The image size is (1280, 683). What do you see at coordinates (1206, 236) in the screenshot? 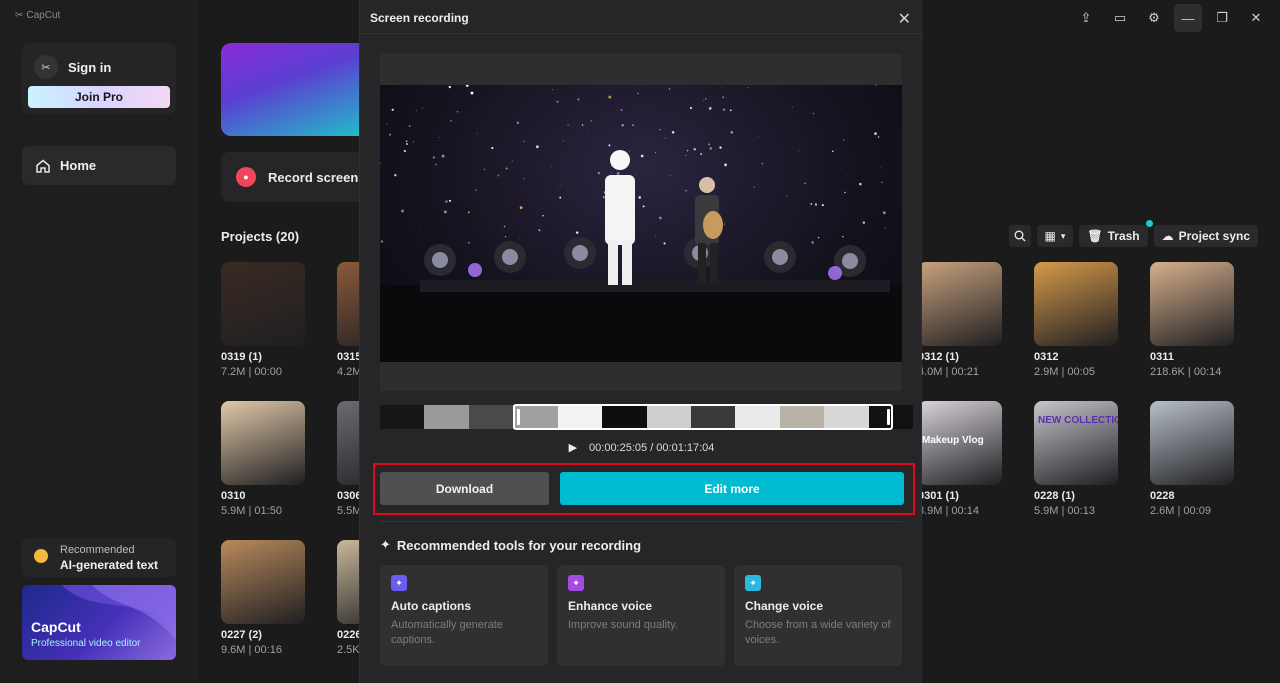
I see `project-sync-button: ☁ Project sync` at bounding box center [1206, 236].